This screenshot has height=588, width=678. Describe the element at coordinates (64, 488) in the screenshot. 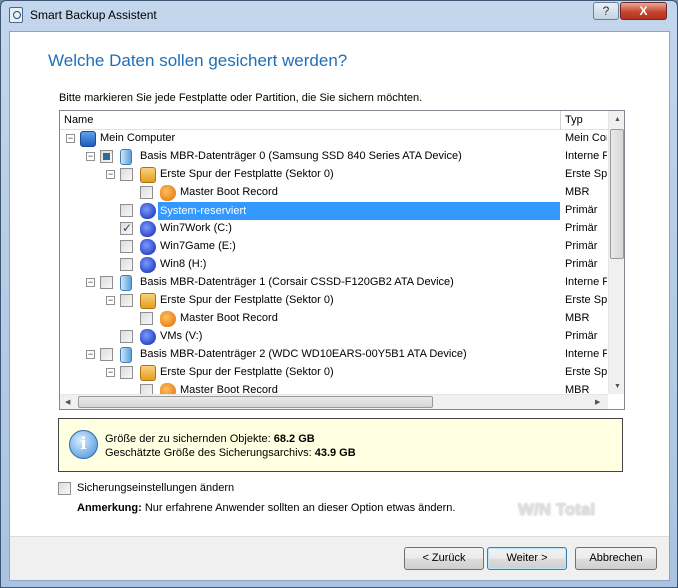

I see `change-settings-checkbox` at that location.